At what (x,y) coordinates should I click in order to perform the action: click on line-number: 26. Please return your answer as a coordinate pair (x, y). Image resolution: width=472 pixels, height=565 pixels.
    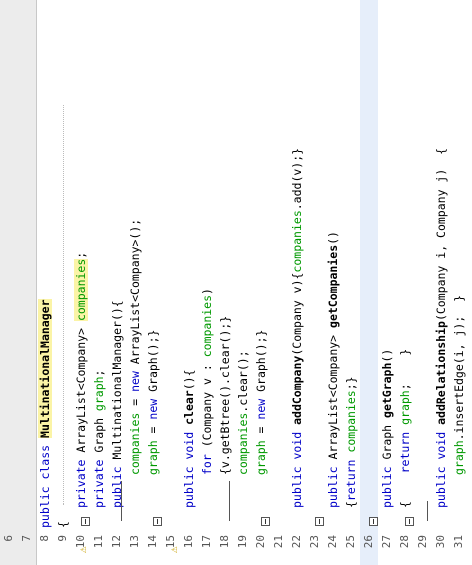
    Looking at the image, I should click on (368, 542).